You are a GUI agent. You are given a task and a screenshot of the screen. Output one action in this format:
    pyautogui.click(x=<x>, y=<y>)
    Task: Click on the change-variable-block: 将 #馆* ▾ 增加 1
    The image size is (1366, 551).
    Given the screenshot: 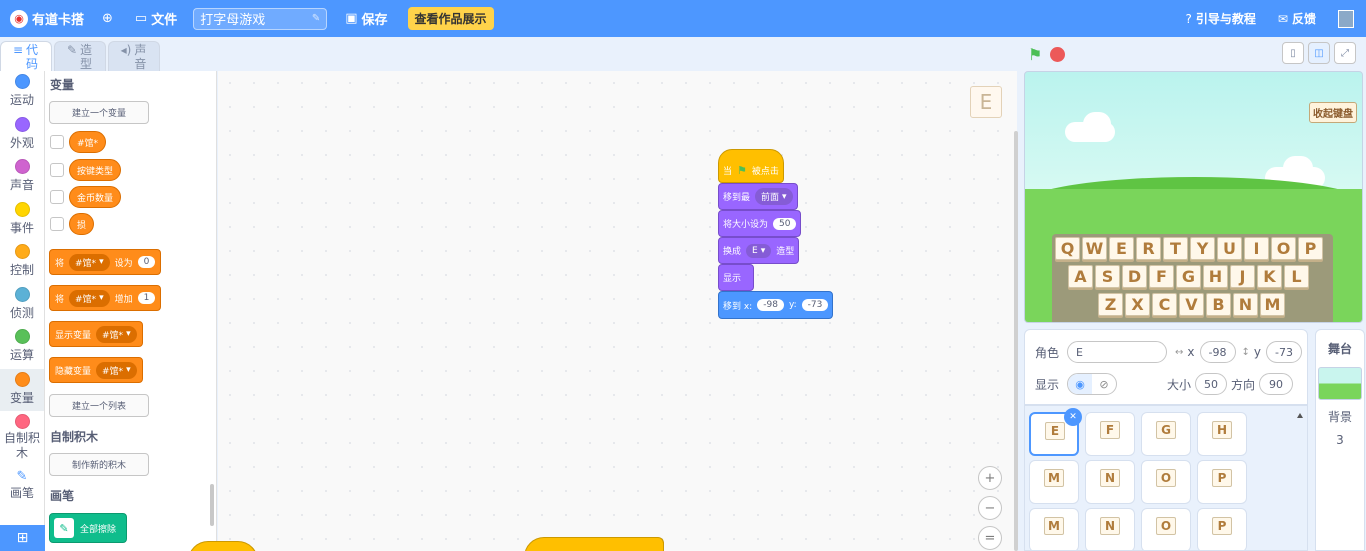 What is the action you would take?
    pyautogui.click(x=105, y=298)
    